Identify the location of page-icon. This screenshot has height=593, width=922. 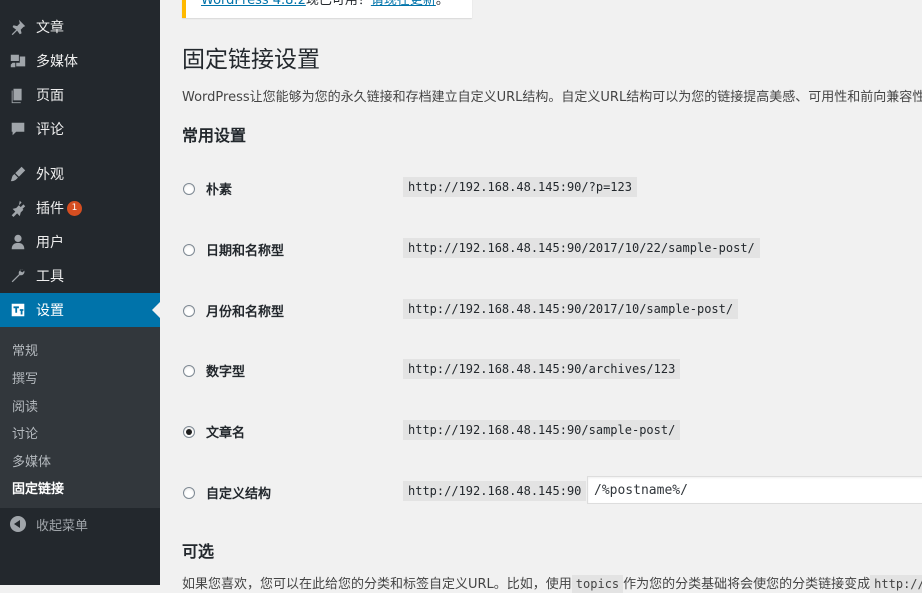
(18, 95).